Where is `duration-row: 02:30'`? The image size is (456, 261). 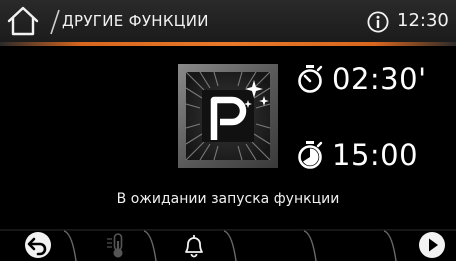 duration-row: 02:30' is located at coordinates (361, 79).